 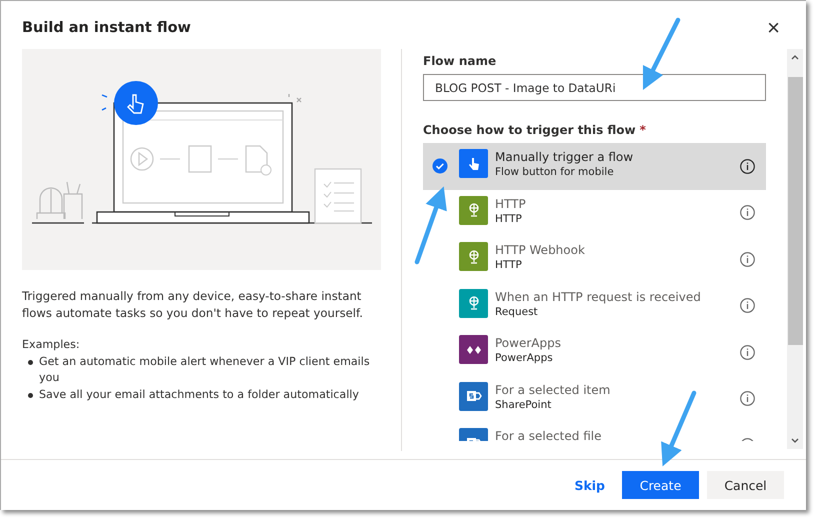 I want to click on trigger-title: For a selected file, so click(x=548, y=434).